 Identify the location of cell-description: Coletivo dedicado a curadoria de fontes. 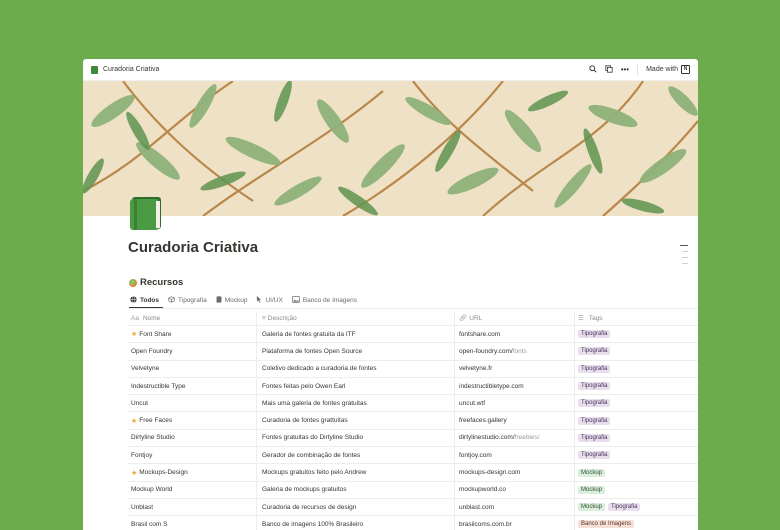
(356, 368).